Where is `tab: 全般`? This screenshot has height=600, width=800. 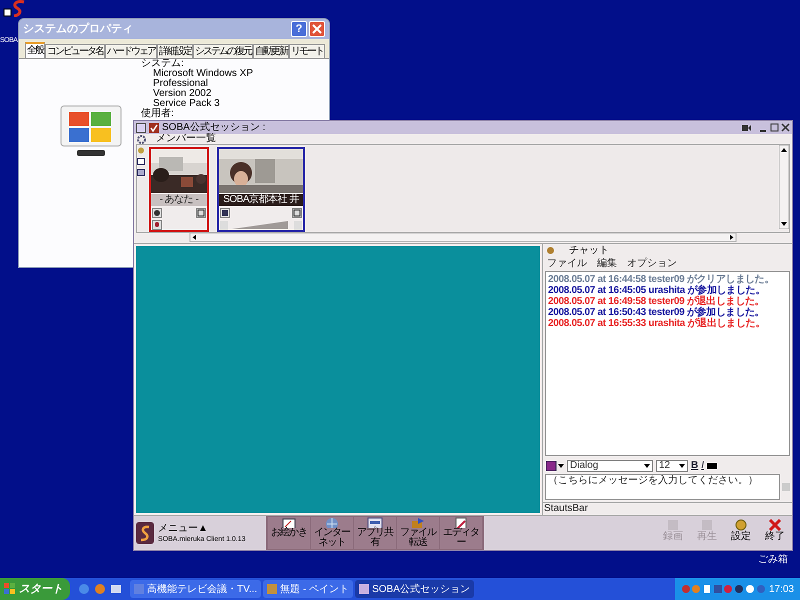
tab: 全般 is located at coordinates (35, 50).